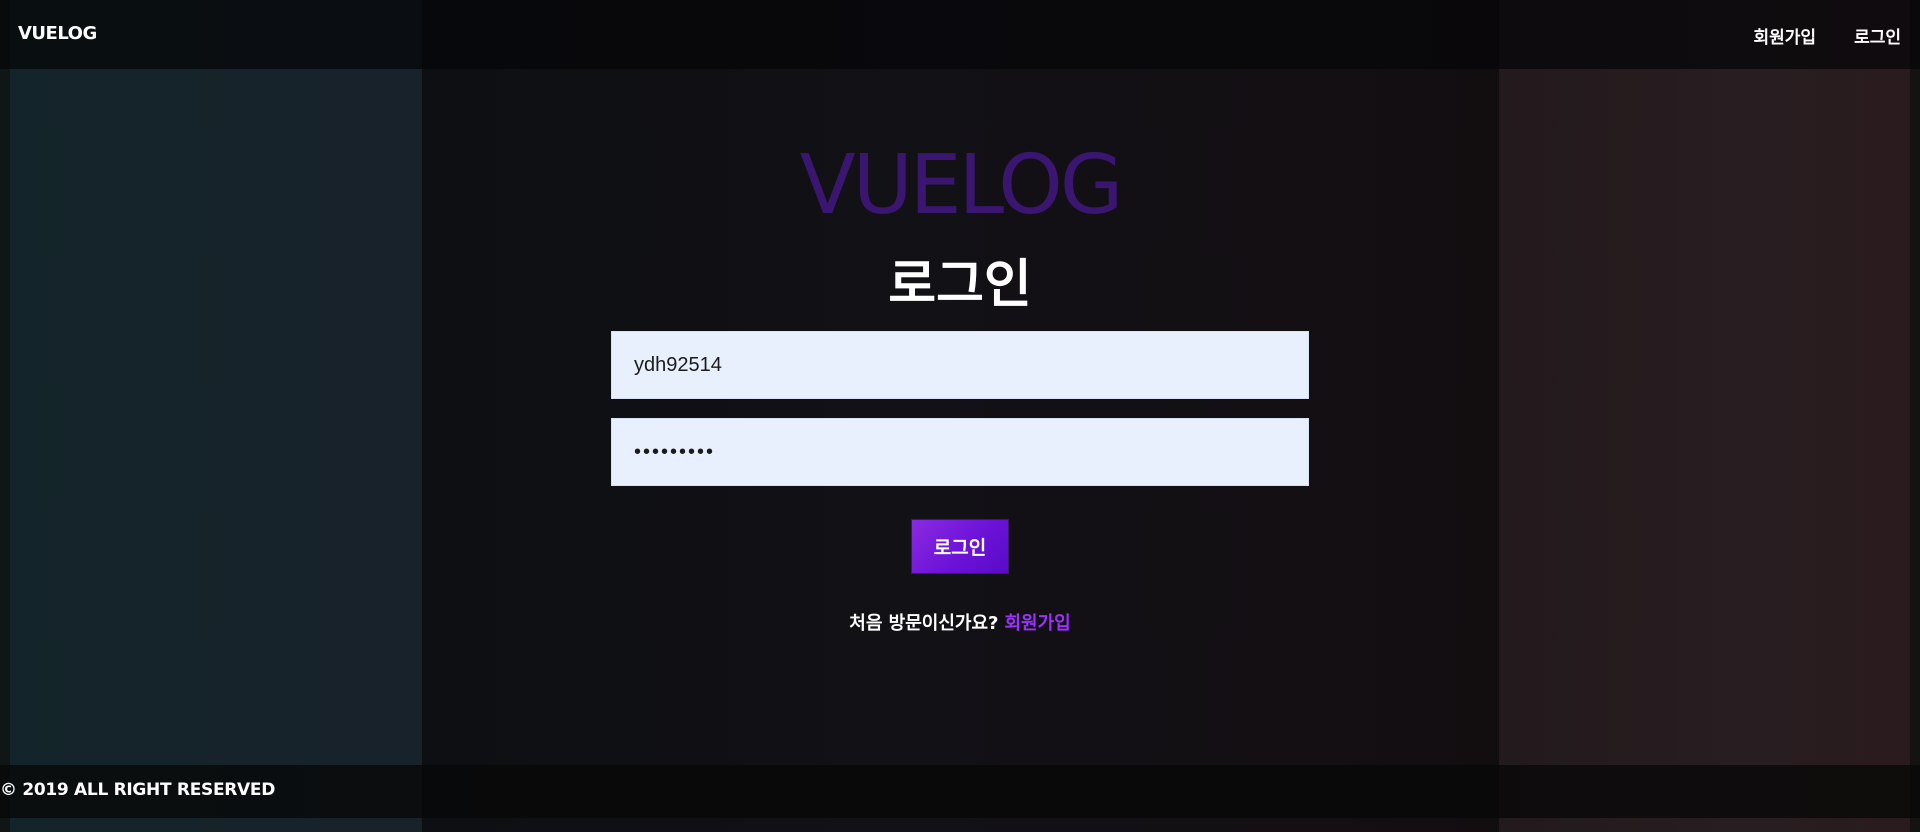 This screenshot has height=832, width=1920. Describe the element at coordinates (960, 791) in the screenshot. I see `footer: © 2019 ALL RIGHT RESERVED` at that location.